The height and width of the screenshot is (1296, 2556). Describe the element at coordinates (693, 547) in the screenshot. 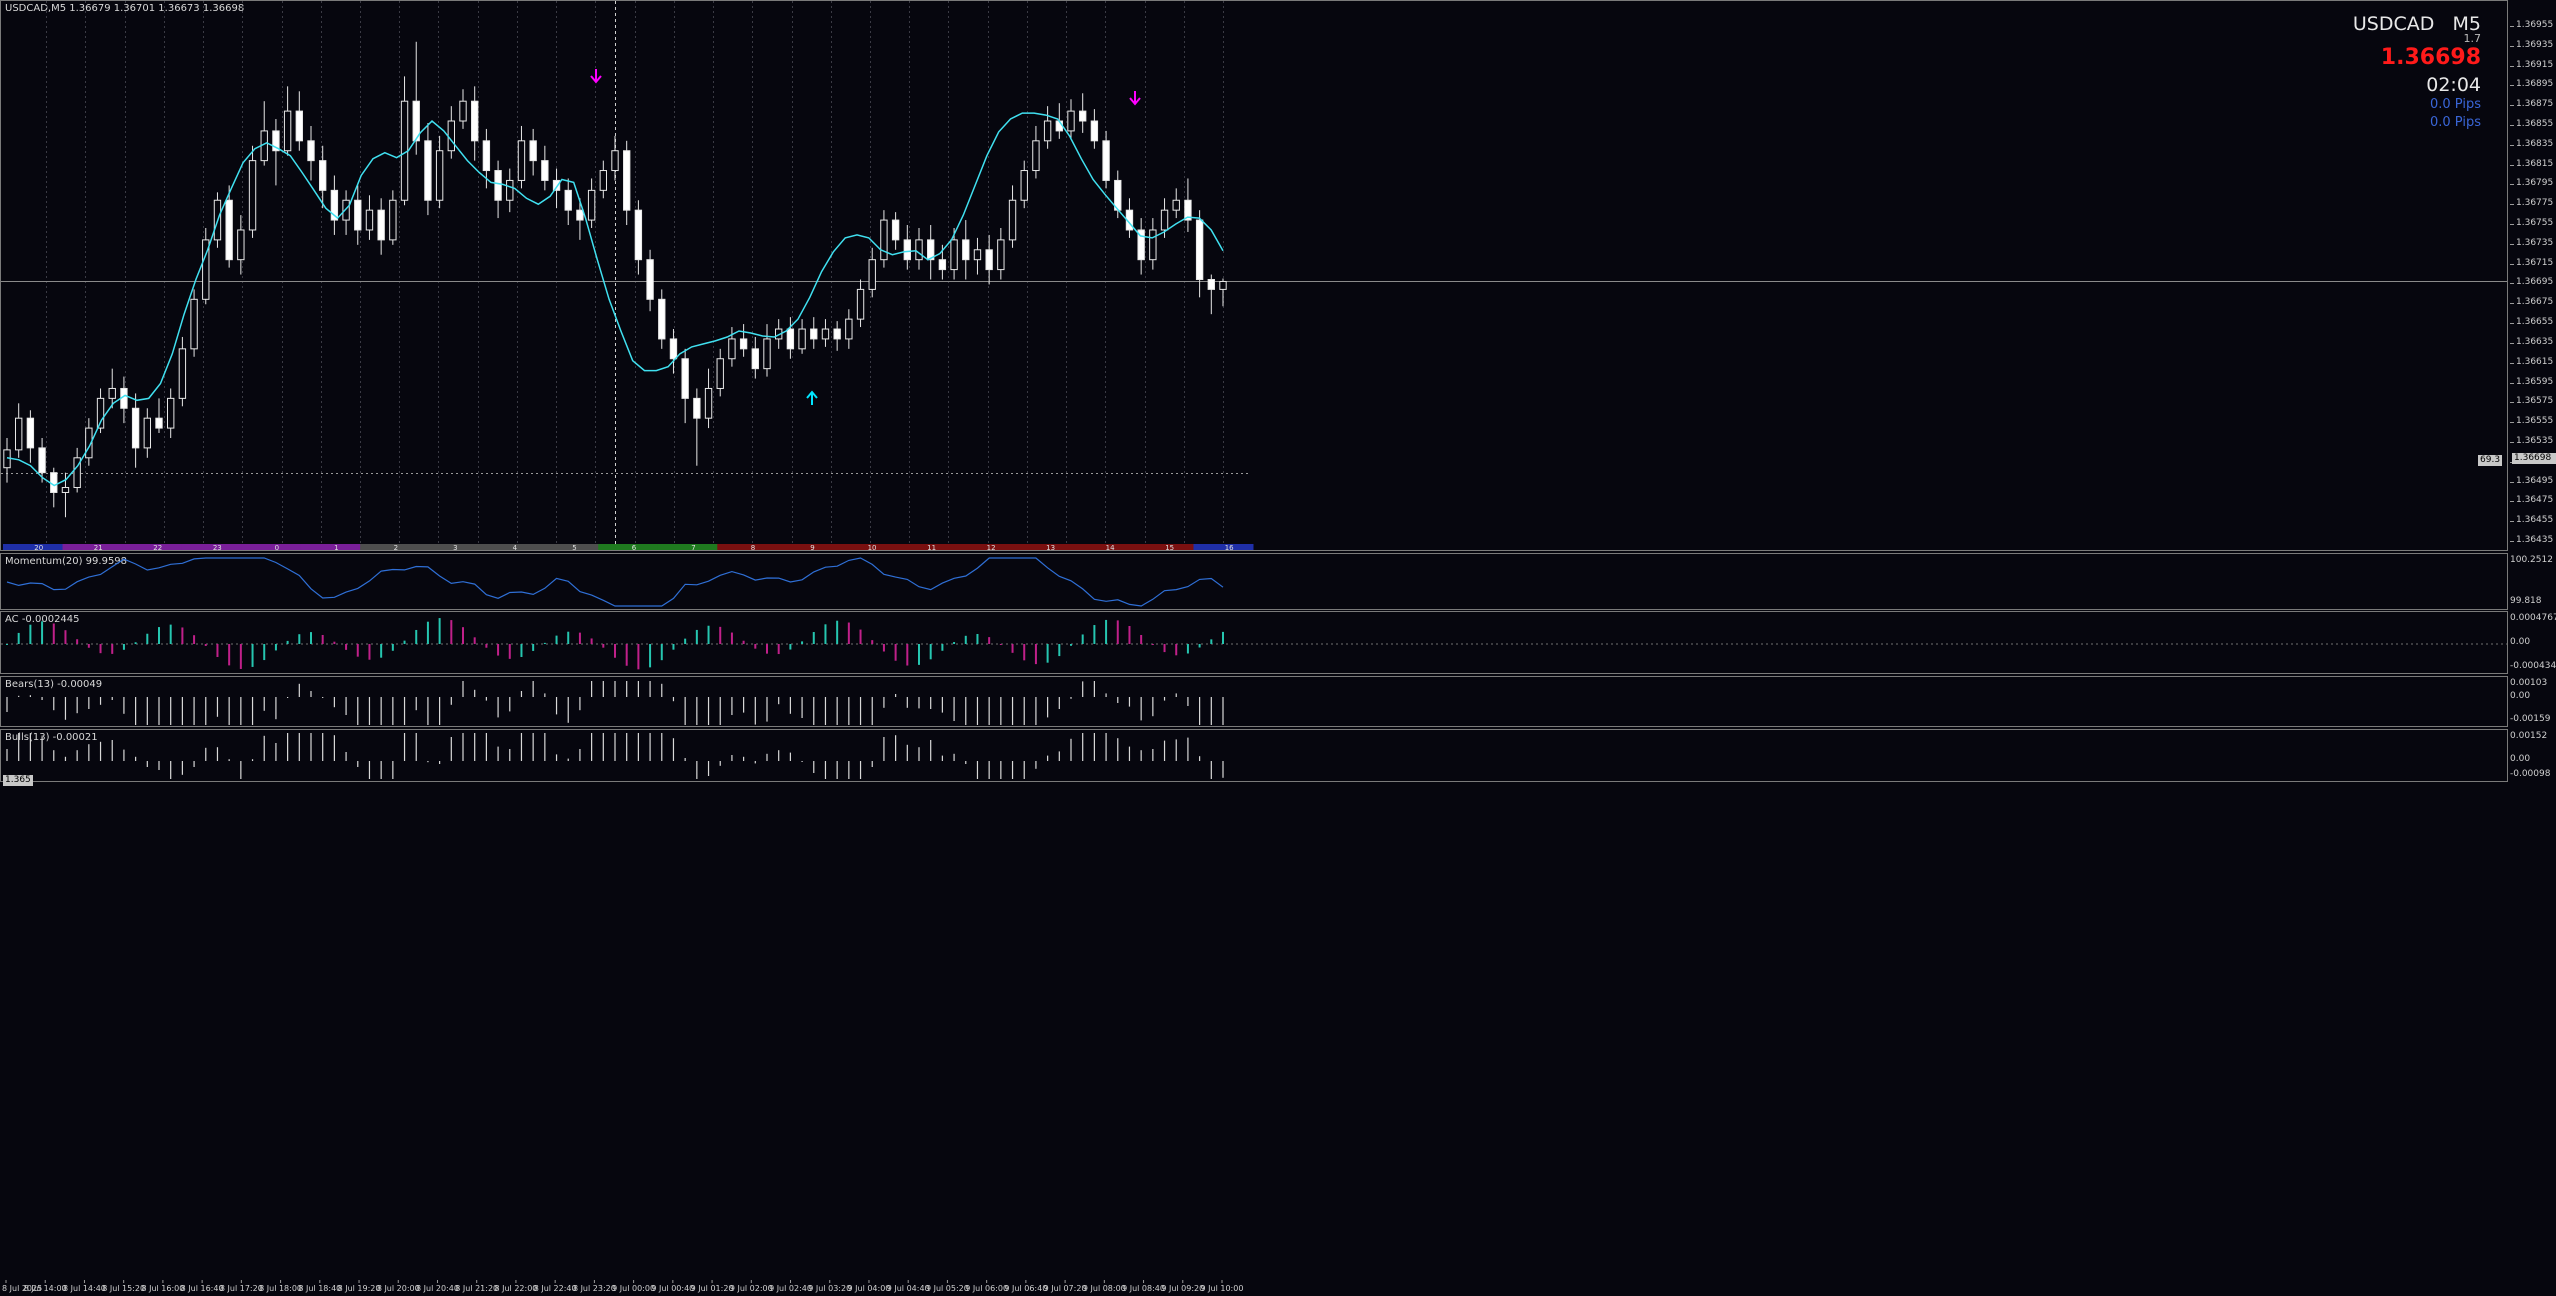

I see `hour-label: 7` at that location.